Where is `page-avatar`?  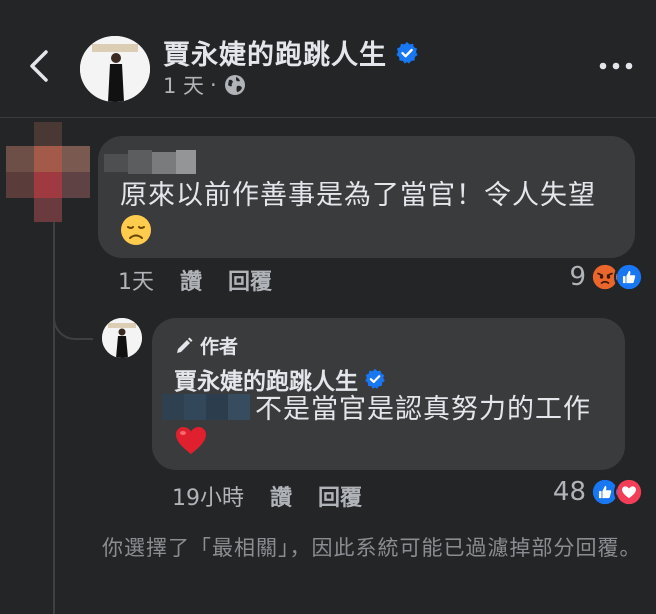
page-avatar is located at coordinates (115, 69).